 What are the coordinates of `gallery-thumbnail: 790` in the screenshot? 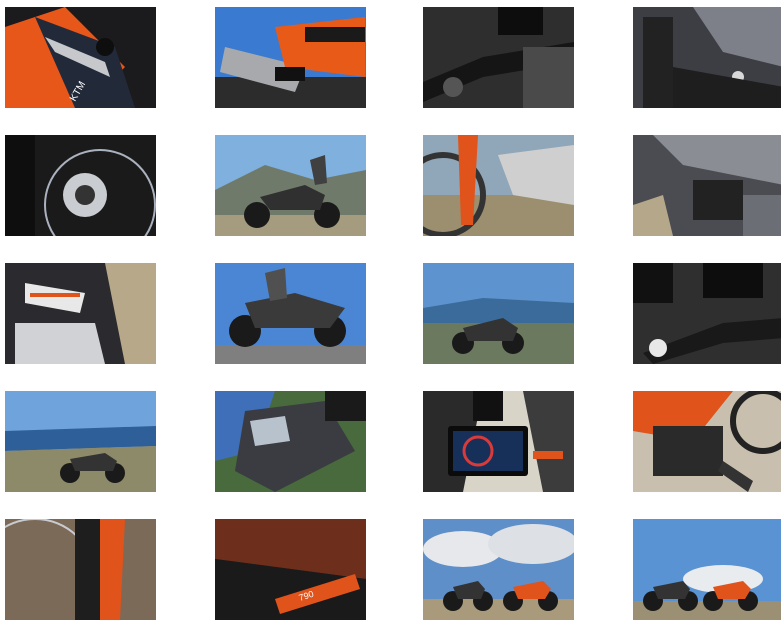 It's located at (290, 569).